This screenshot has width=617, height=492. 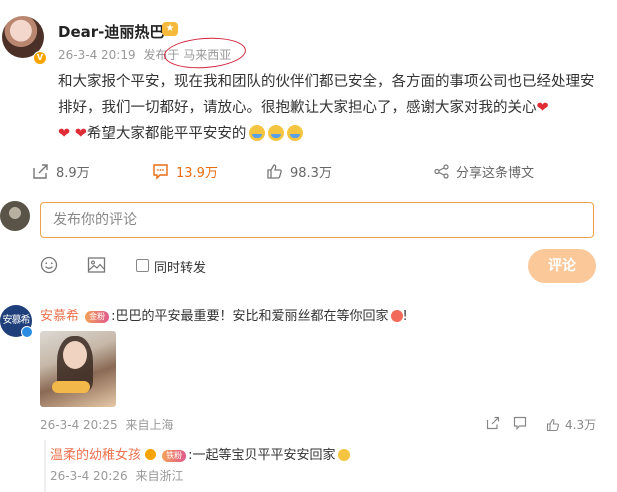 What do you see at coordinates (170, 29) in the screenshot?
I see `fan-badge-icon: ★` at bounding box center [170, 29].